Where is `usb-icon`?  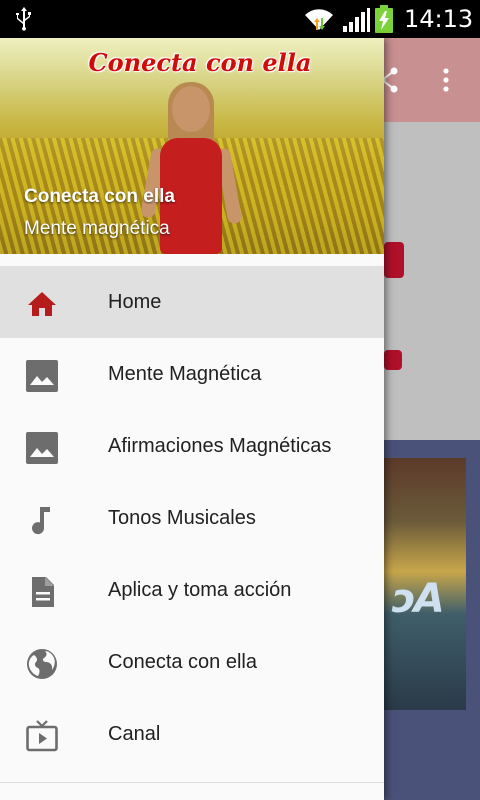
usb-icon is located at coordinates (23, 19).